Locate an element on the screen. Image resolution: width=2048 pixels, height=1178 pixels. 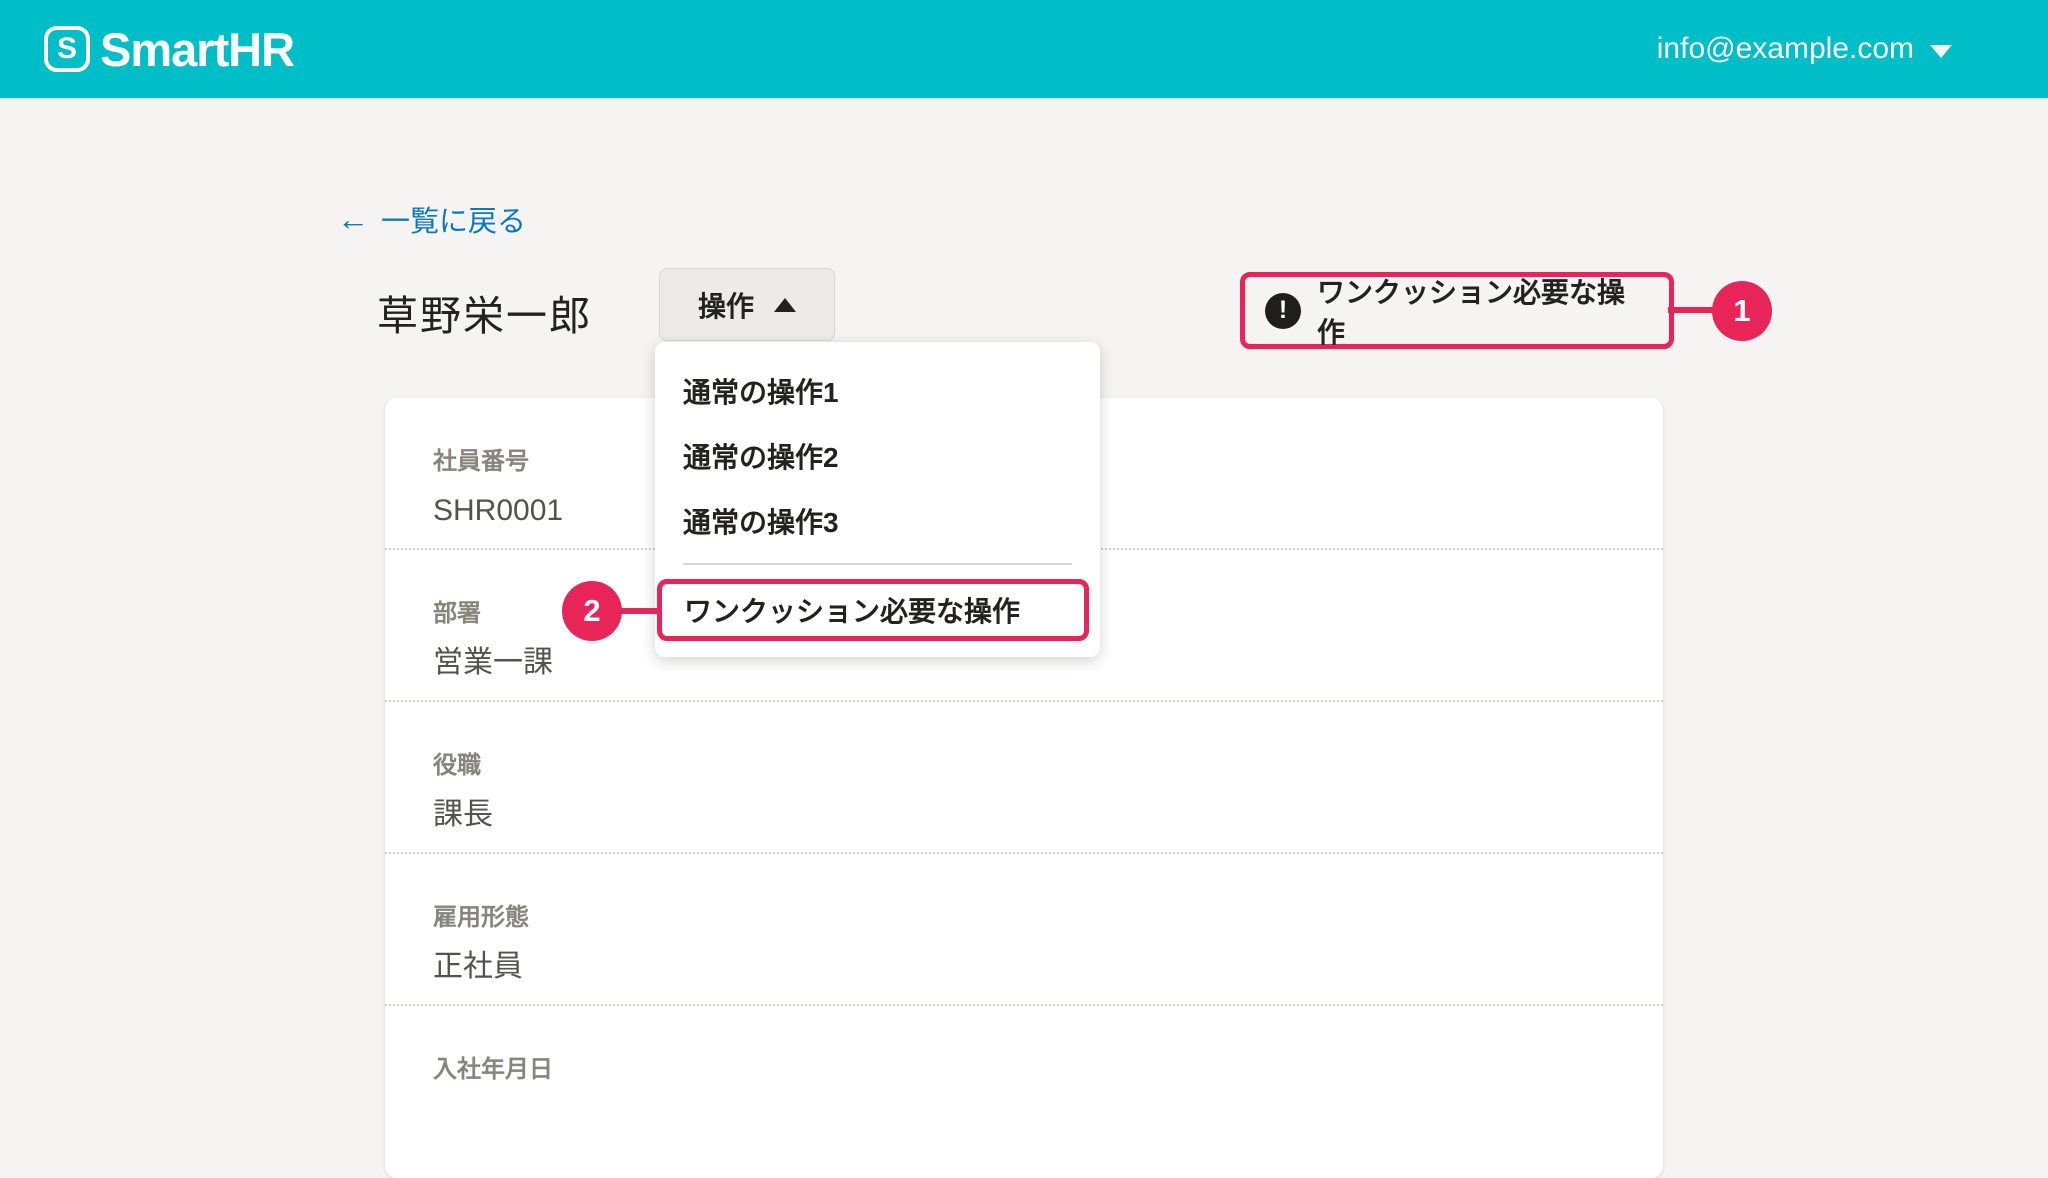
account-email: info@example.com is located at coordinates (1785, 48).